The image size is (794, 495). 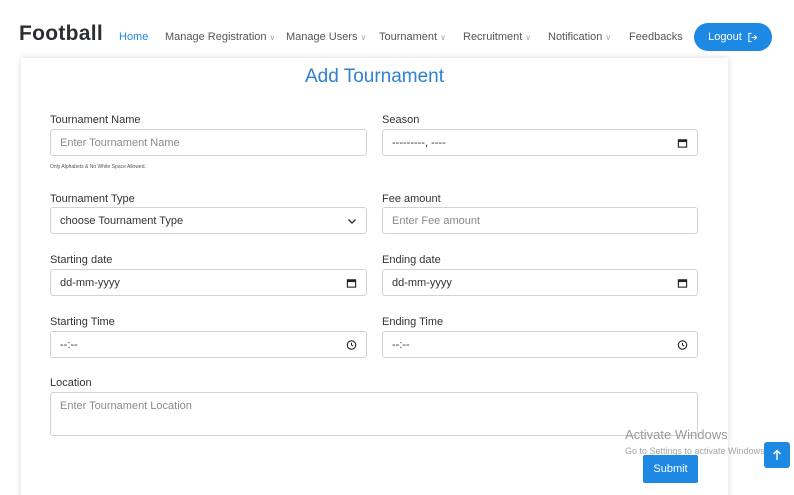 I want to click on fee-amount-placeholder: Enter Fee amount, so click(x=436, y=220).